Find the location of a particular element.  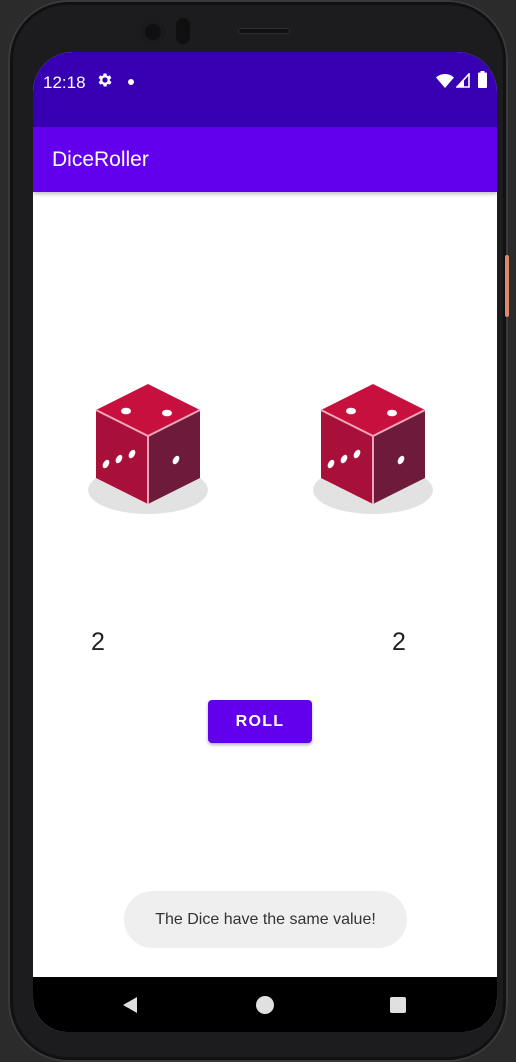

home-icon is located at coordinates (265, 1005).